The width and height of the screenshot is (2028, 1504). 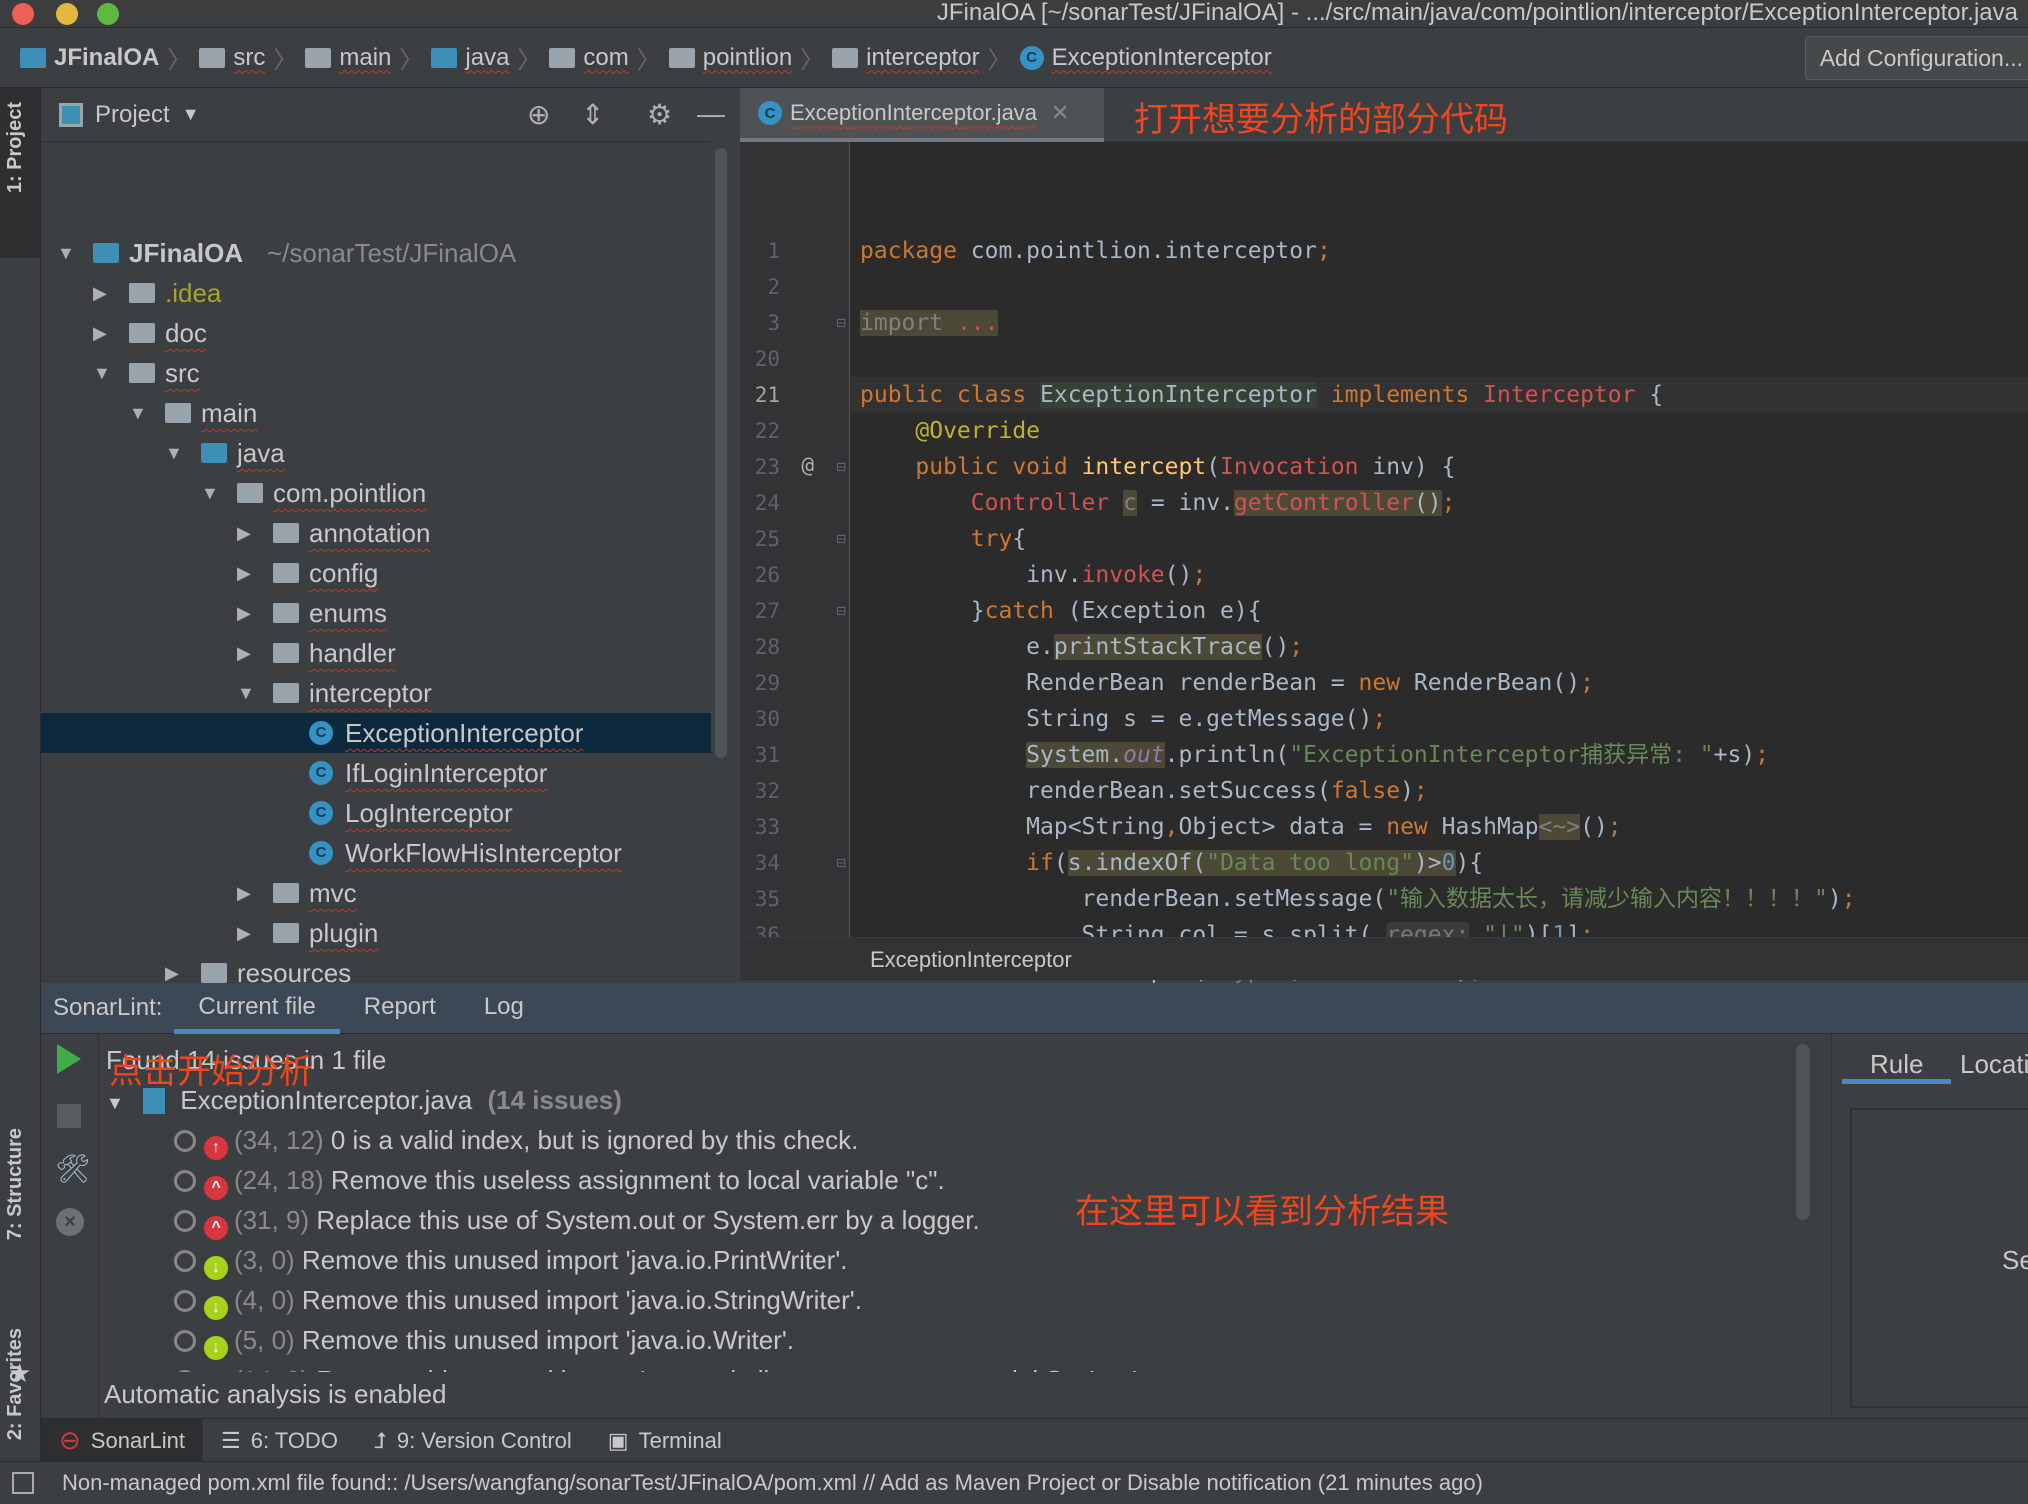 I want to click on tree-item: ▶ mvc, so click(x=376, y=893).